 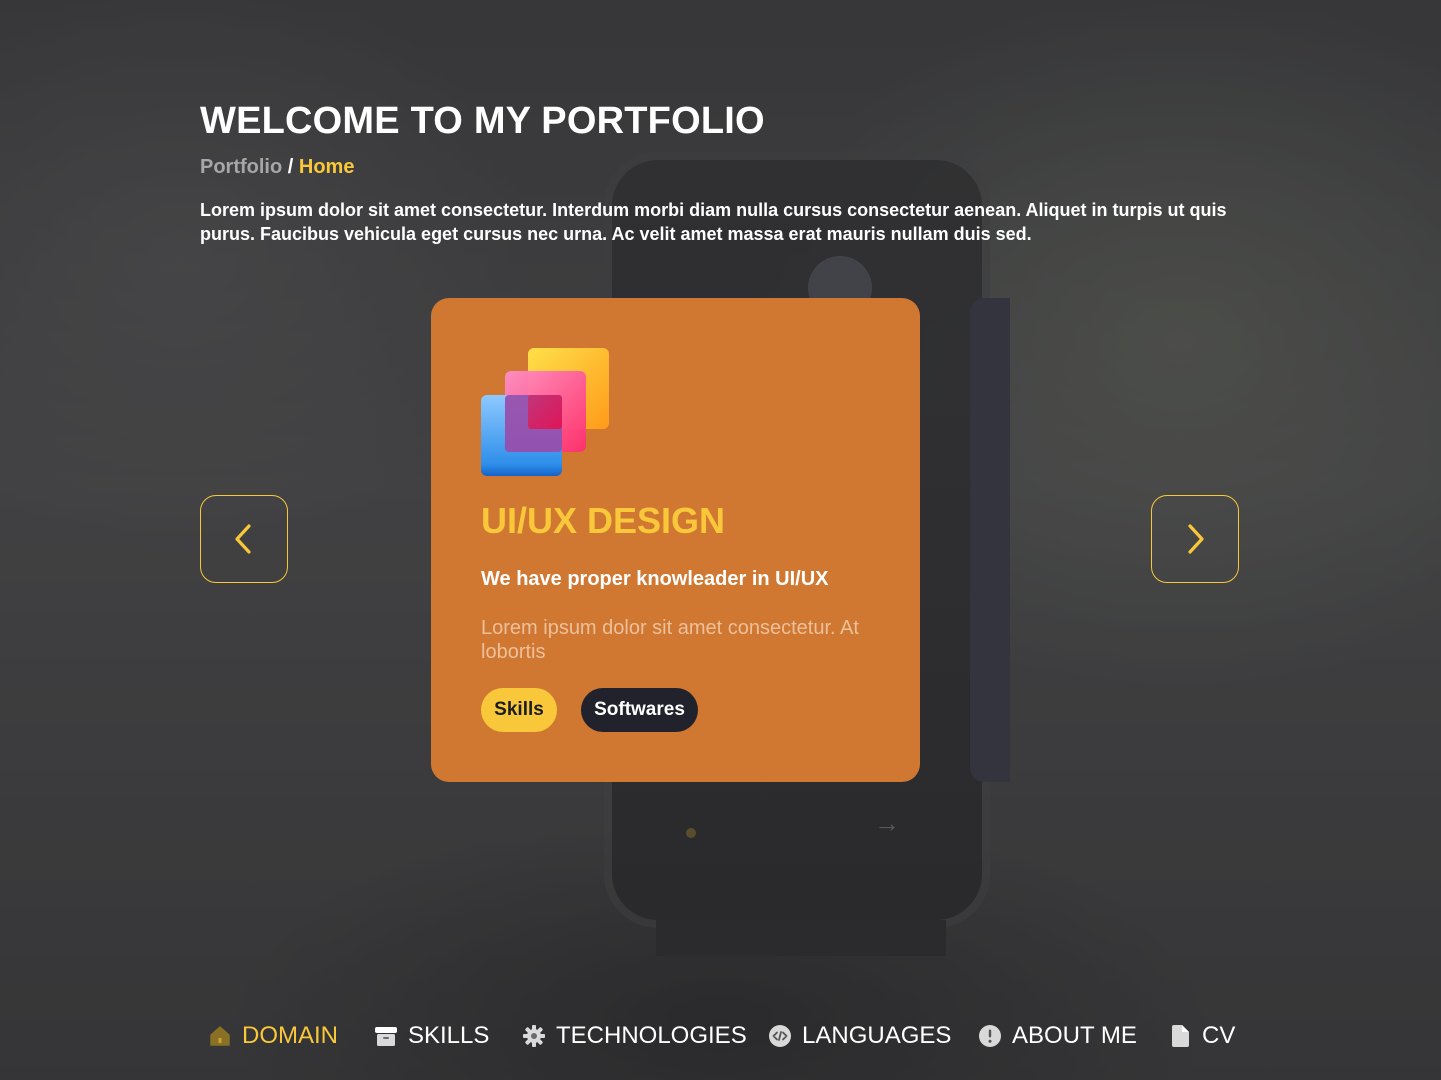 What do you see at coordinates (1219, 1035) in the screenshot?
I see `nav-item-label: CV` at bounding box center [1219, 1035].